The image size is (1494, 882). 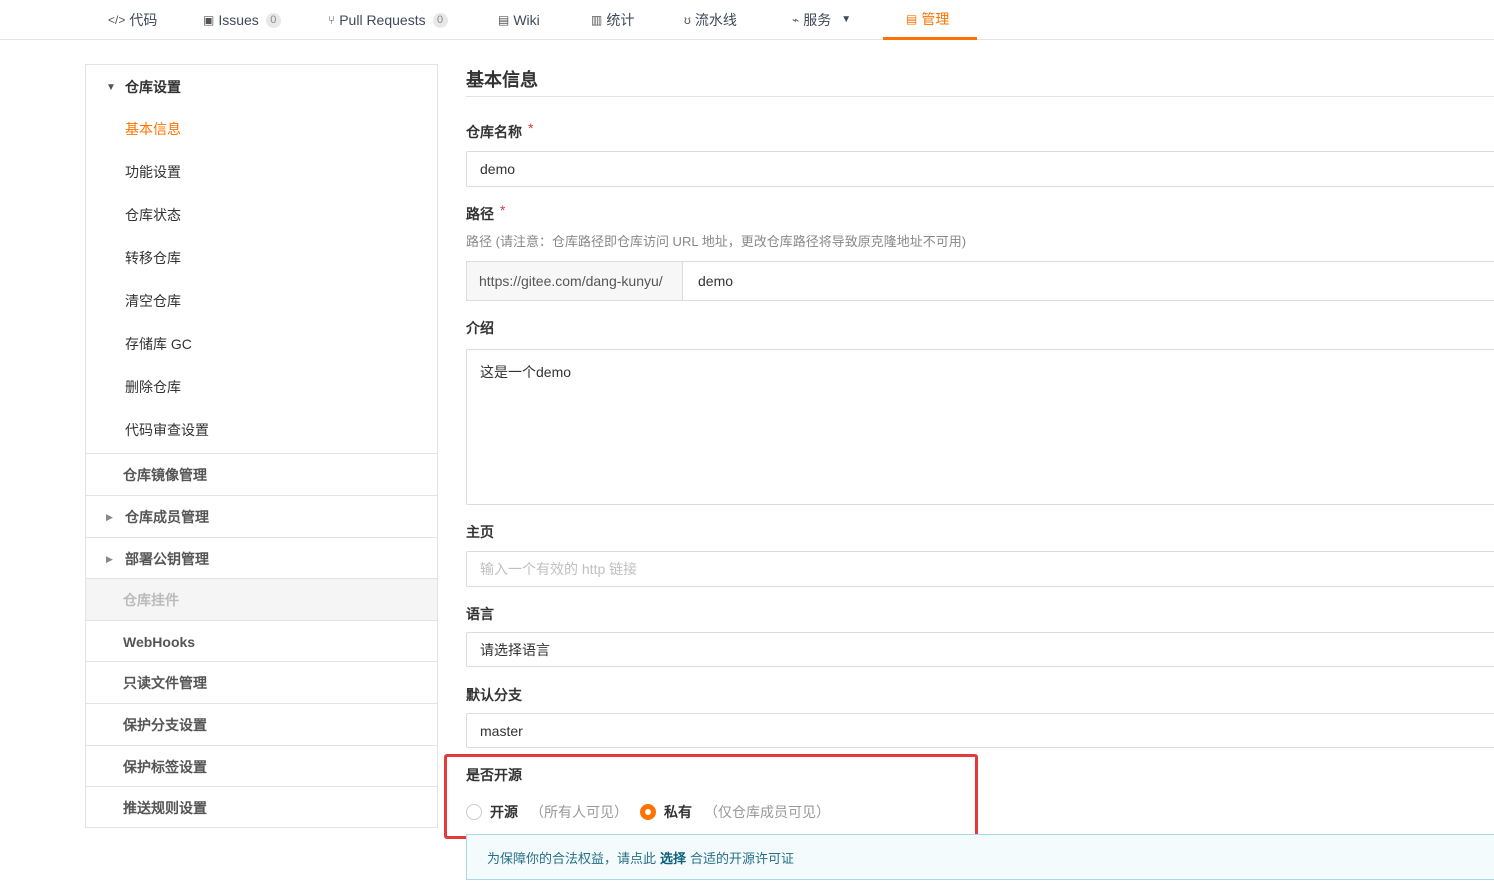 What do you see at coordinates (261, 474) in the screenshot?
I see `sidebar-item-mirror: 仓库镜像管理` at bounding box center [261, 474].